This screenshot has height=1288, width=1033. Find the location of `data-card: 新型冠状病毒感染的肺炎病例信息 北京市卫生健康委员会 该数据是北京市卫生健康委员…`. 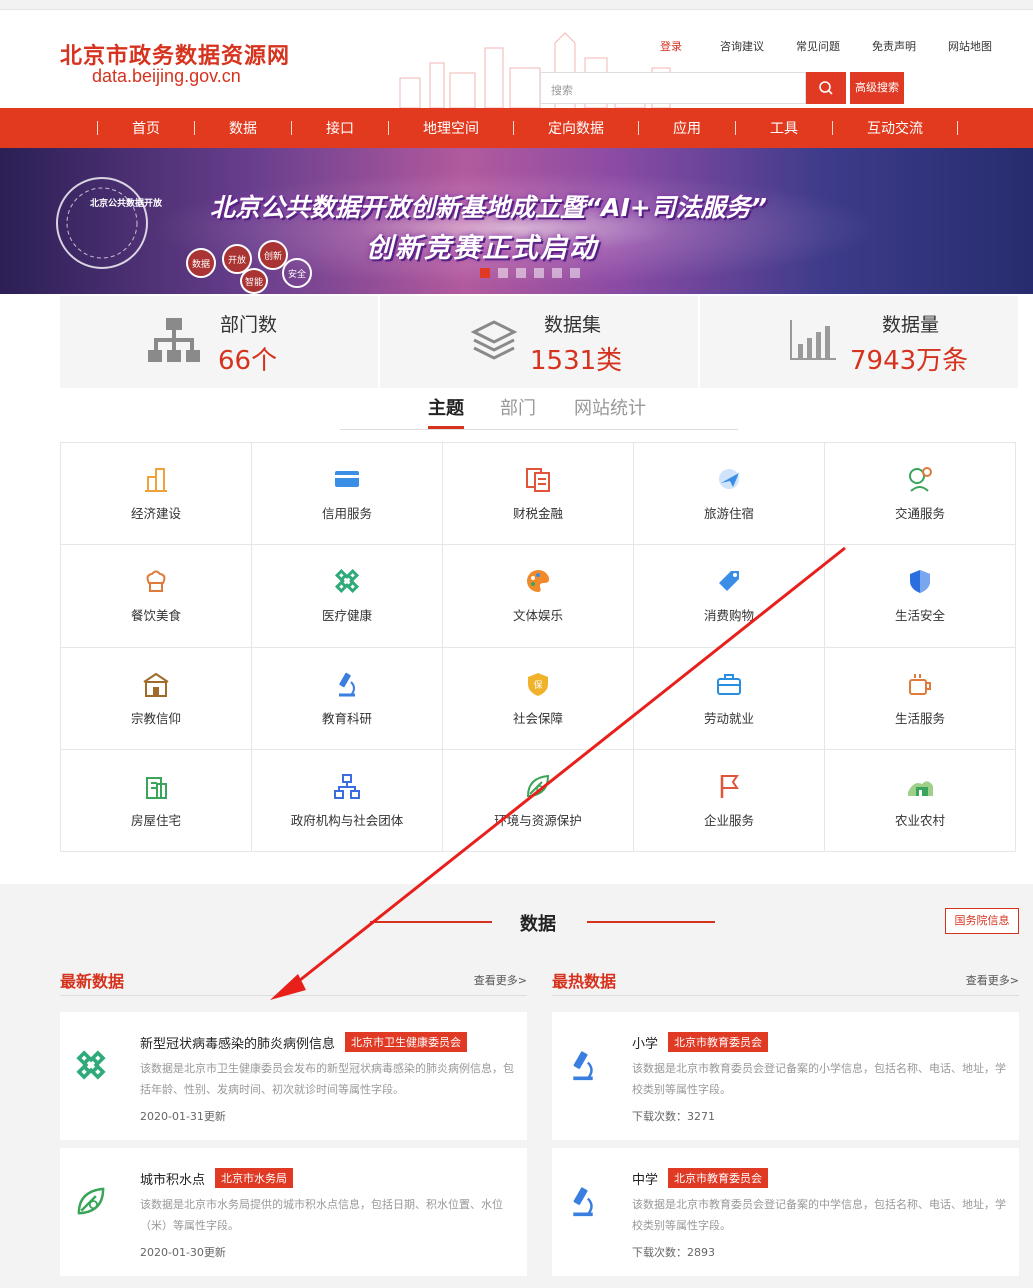

data-card: 新型冠状病毒感染的肺炎病例信息 北京市卫生健康委员会 该数据是北京市卫生健康委员… is located at coordinates (293, 1076).